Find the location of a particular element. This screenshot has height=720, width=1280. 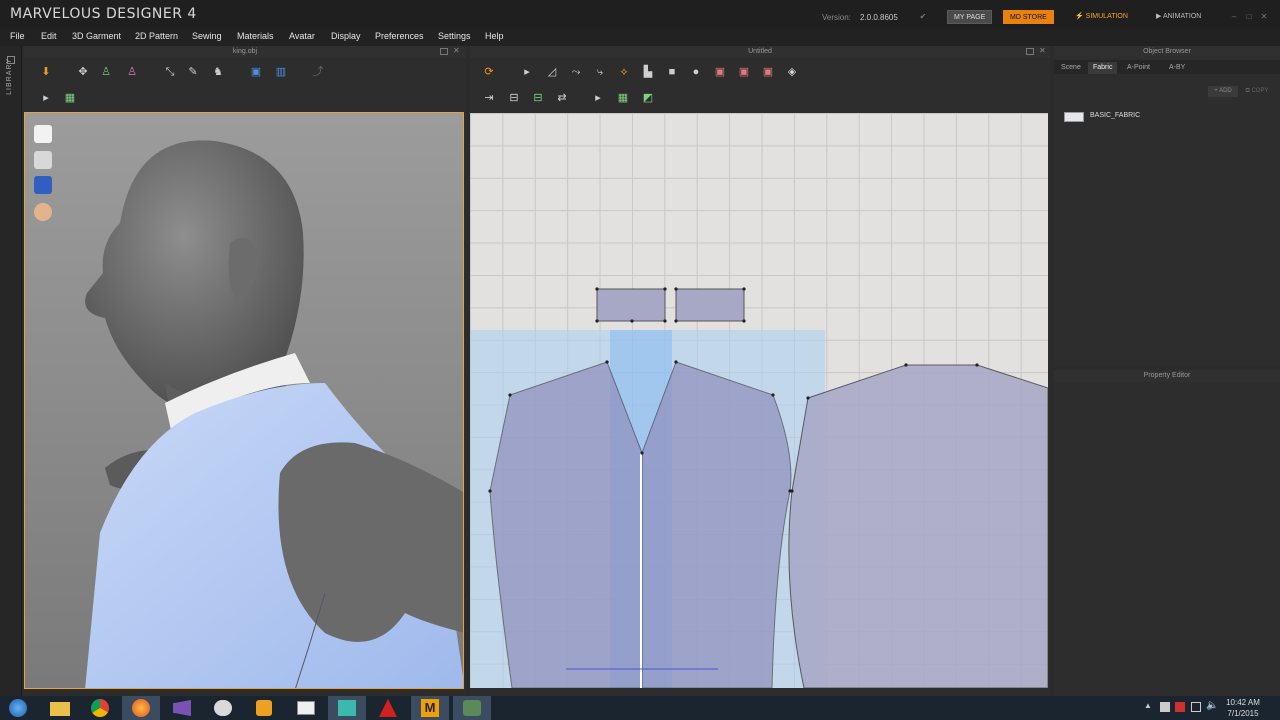

rectangle-icon: ■ is located at coordinates (672, 72).